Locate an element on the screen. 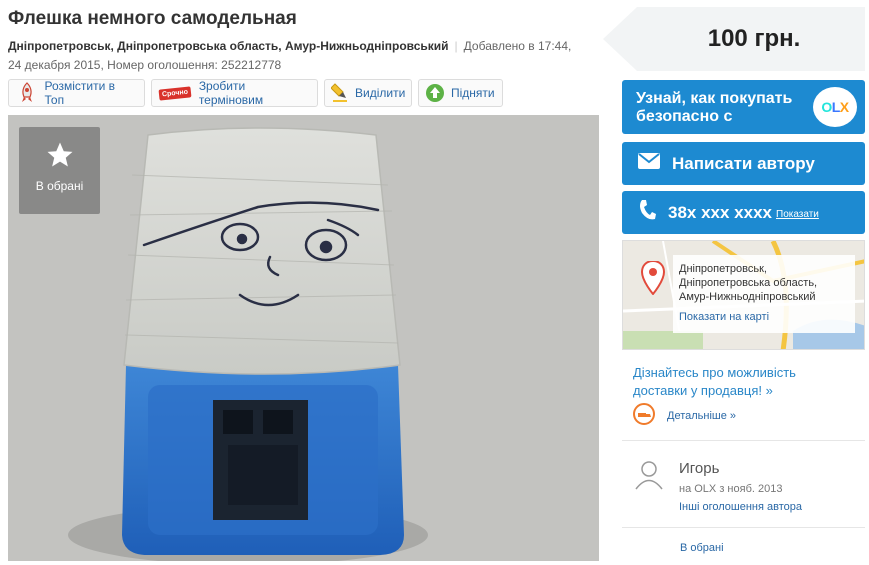 Image resolution: width=869 pixels, height=565 pixels. price: 100 грн. is located at coordinates (754, 38).